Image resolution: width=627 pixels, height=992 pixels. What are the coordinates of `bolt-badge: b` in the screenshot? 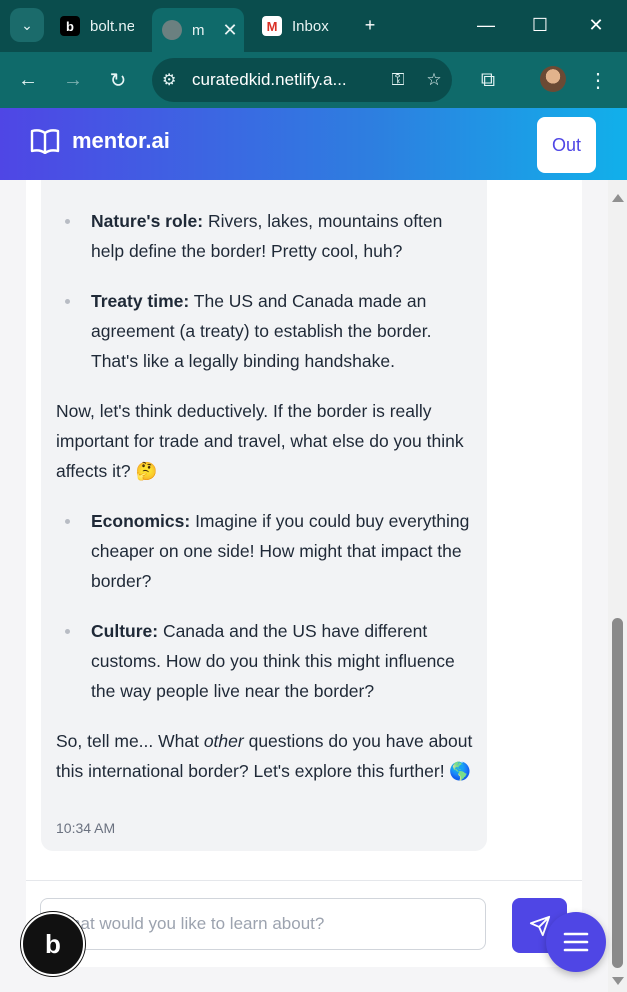 It's located at (53, 944).